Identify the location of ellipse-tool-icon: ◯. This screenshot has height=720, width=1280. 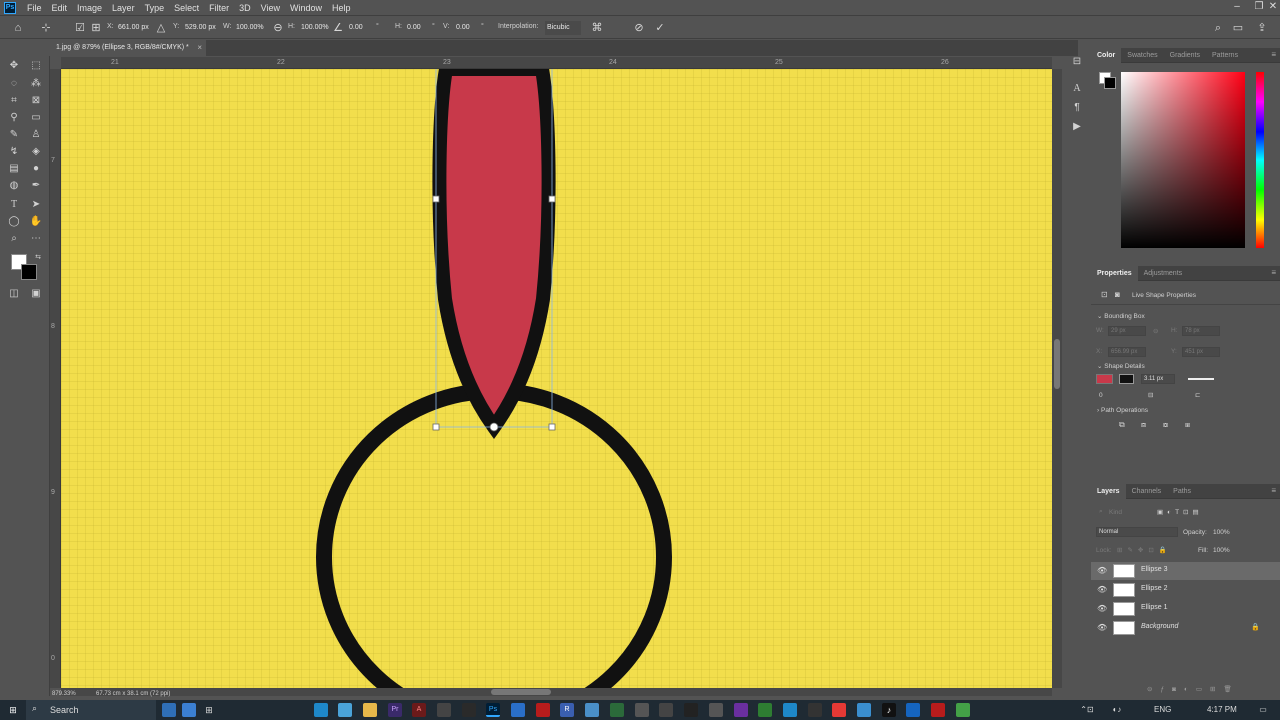
(14, 222).